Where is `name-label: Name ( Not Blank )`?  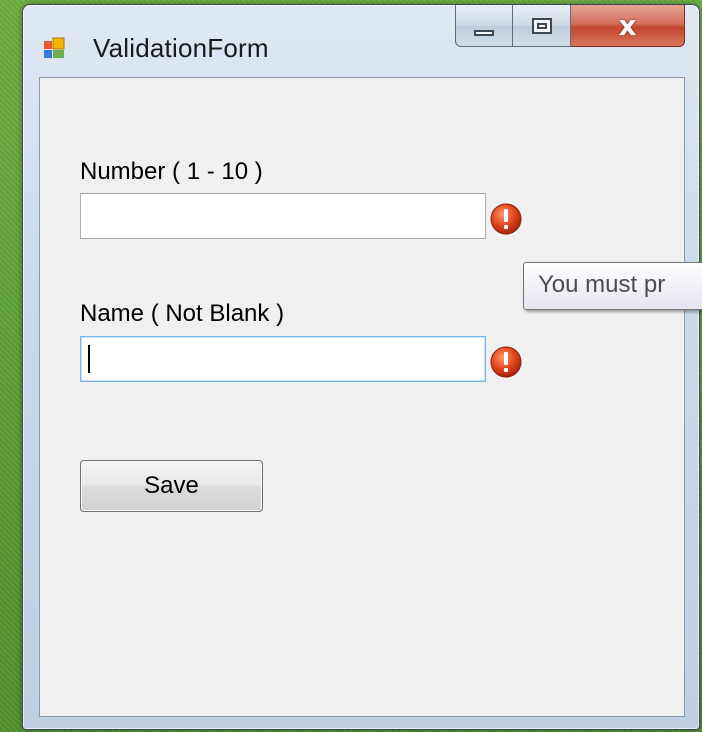 name-label: Name ( Not Blank ) is located at coordinates (182, 313).